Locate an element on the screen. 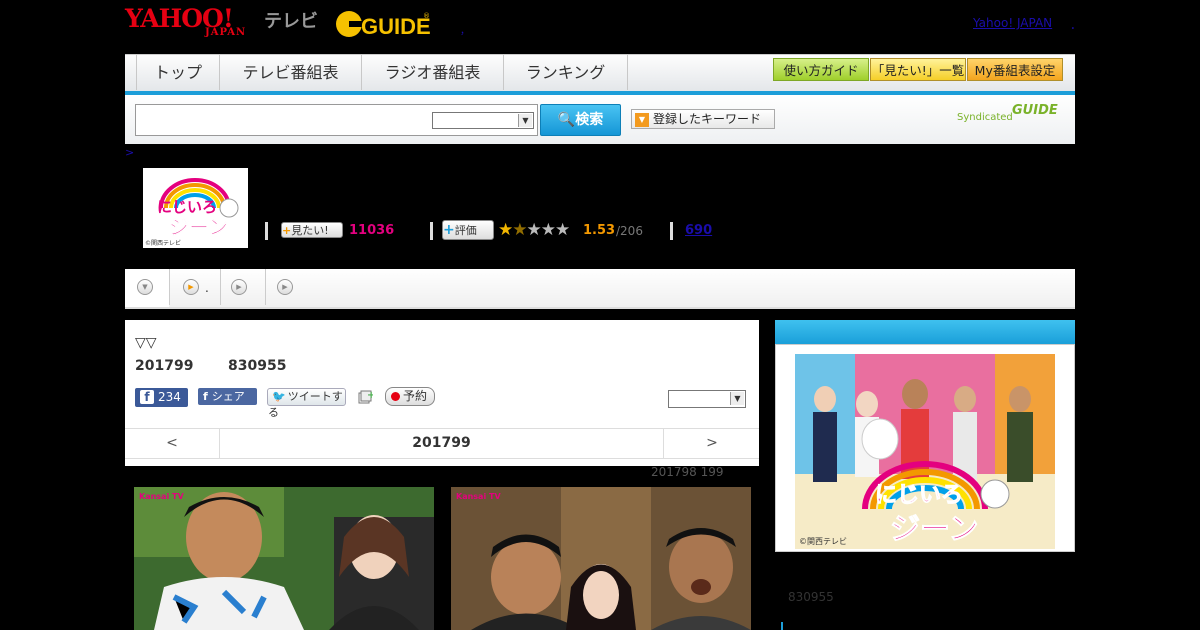 This screenshot has width=1200, height=630. mitai-count: 11036 is located at coordinates (372, 230).